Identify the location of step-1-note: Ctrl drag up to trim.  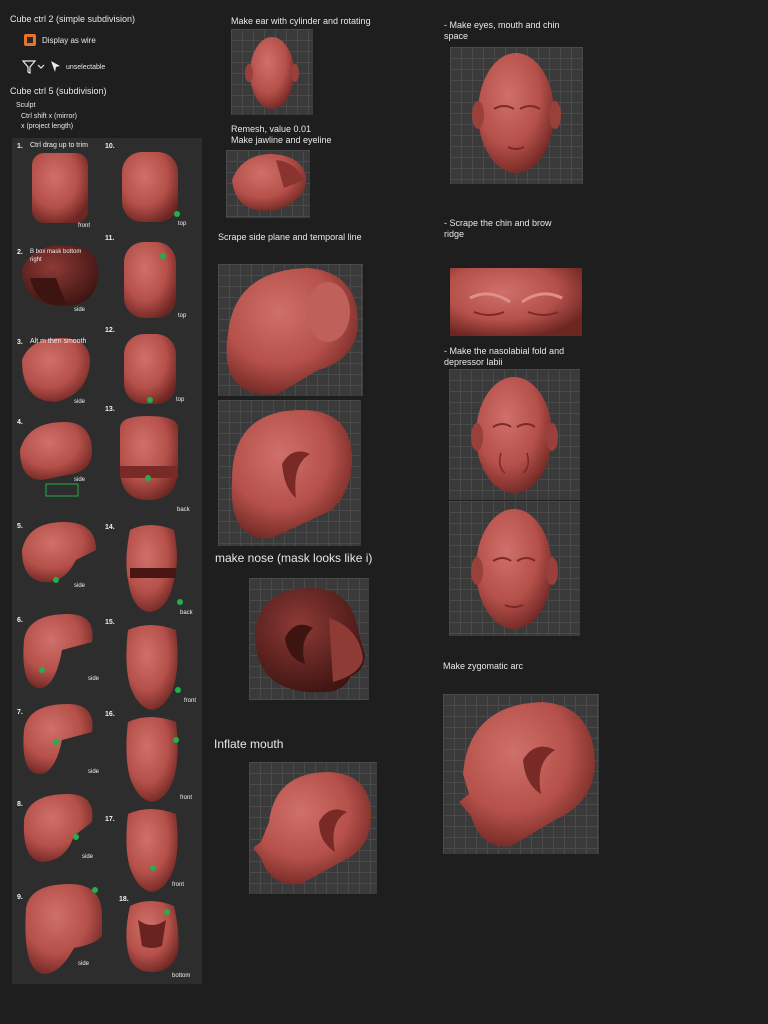
(59, 145).